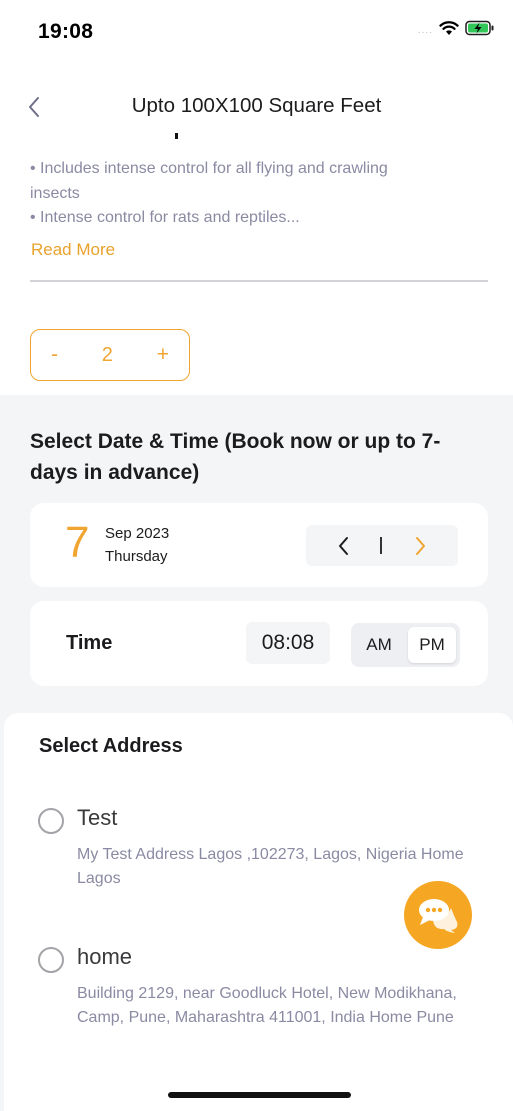  I want to click on chevron-left-icon, so click(343, 546).